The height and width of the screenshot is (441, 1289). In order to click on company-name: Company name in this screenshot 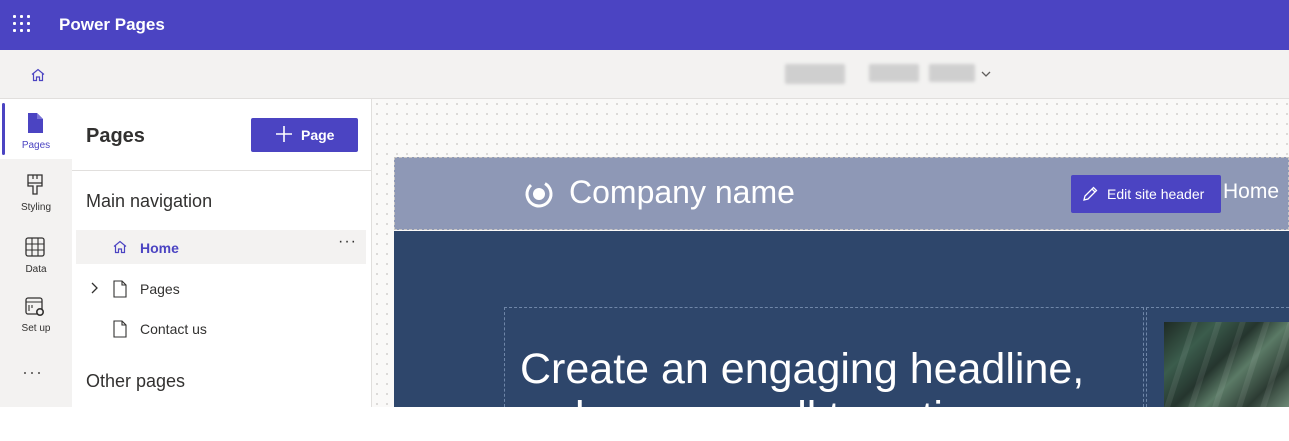, I will do `click(682, 192)`.